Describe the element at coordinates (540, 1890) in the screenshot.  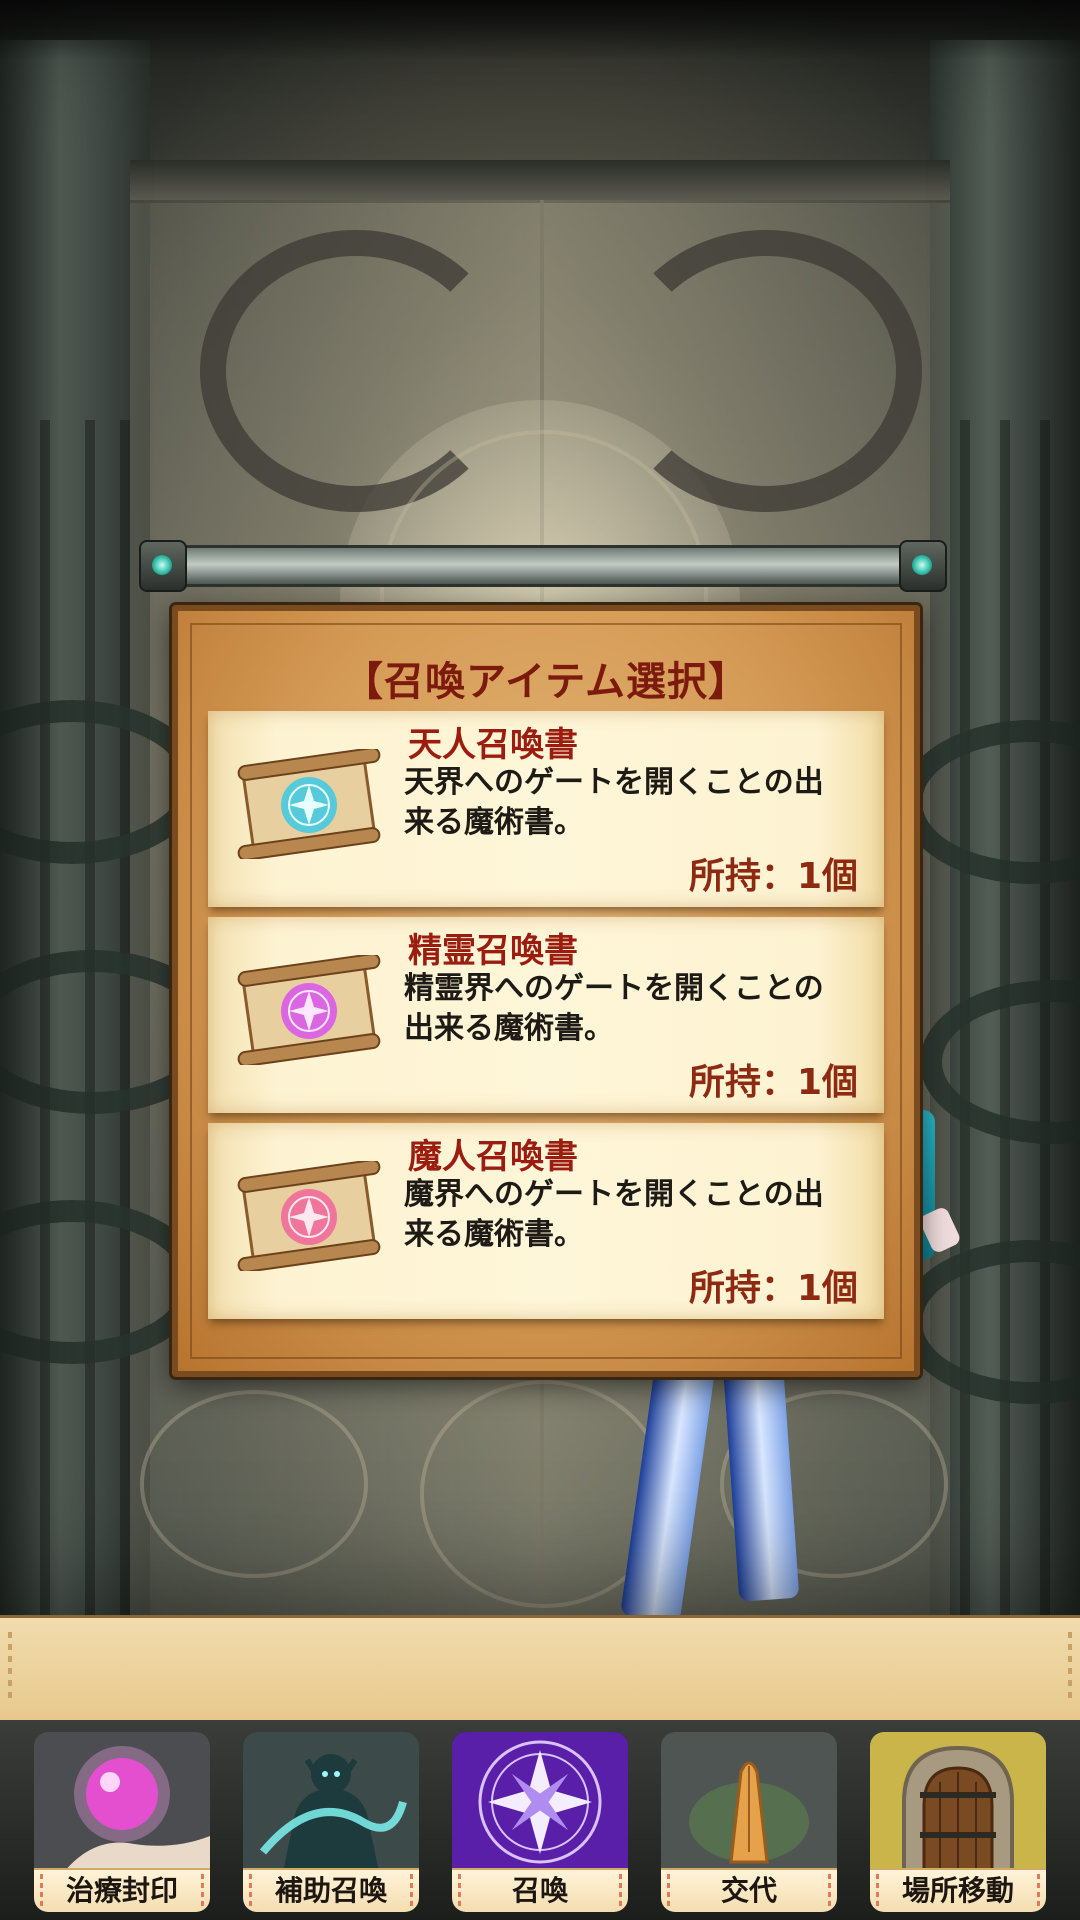
I see `nav-label: 召喚` at that location.